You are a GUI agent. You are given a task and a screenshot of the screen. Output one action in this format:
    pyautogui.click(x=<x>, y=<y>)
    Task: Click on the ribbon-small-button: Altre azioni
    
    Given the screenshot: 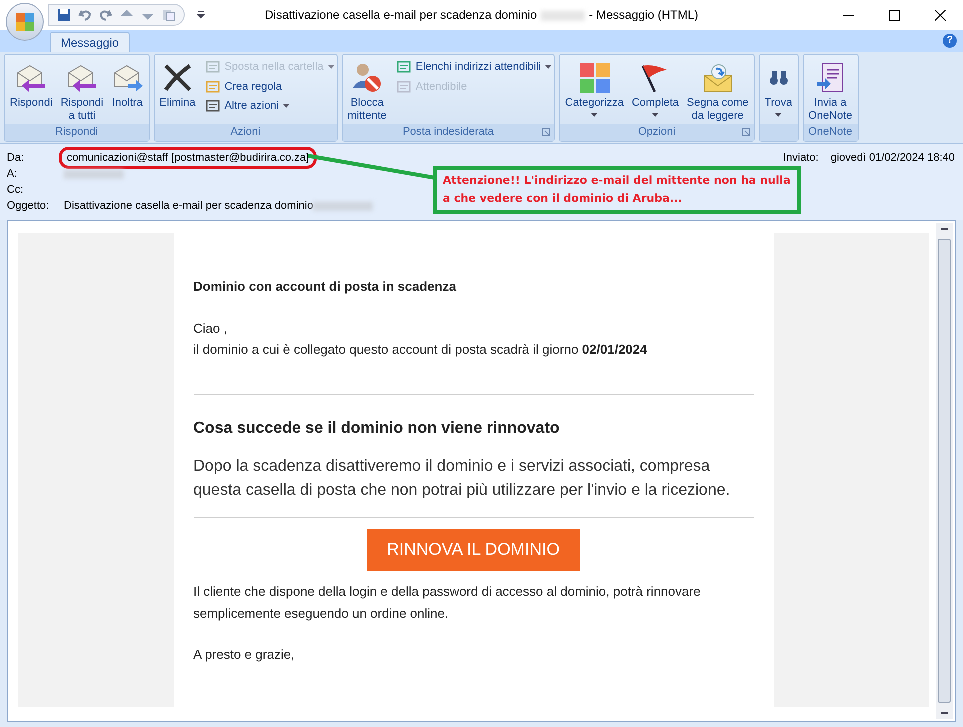 What is the action you would take?
    pyautogui.click(x=269, y=106)
    